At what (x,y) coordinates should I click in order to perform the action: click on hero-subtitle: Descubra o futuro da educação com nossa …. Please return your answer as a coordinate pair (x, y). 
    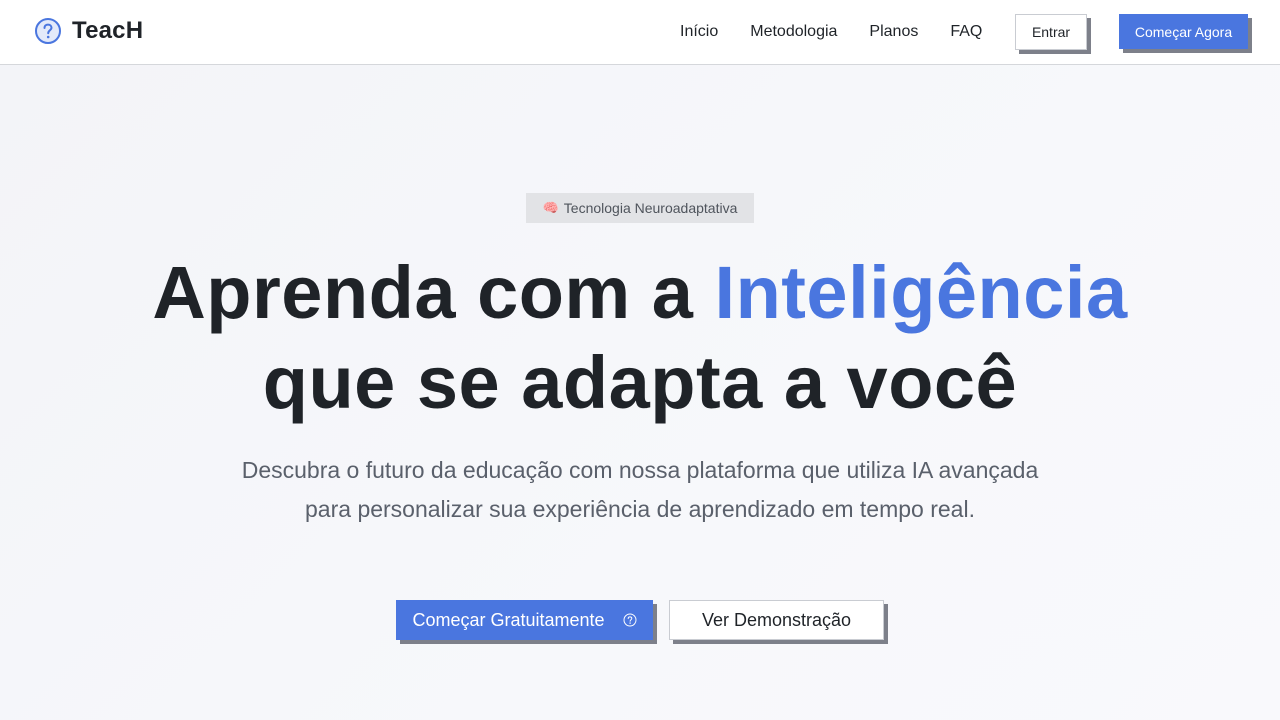
    Looking at the image, I should click on (640, 489).